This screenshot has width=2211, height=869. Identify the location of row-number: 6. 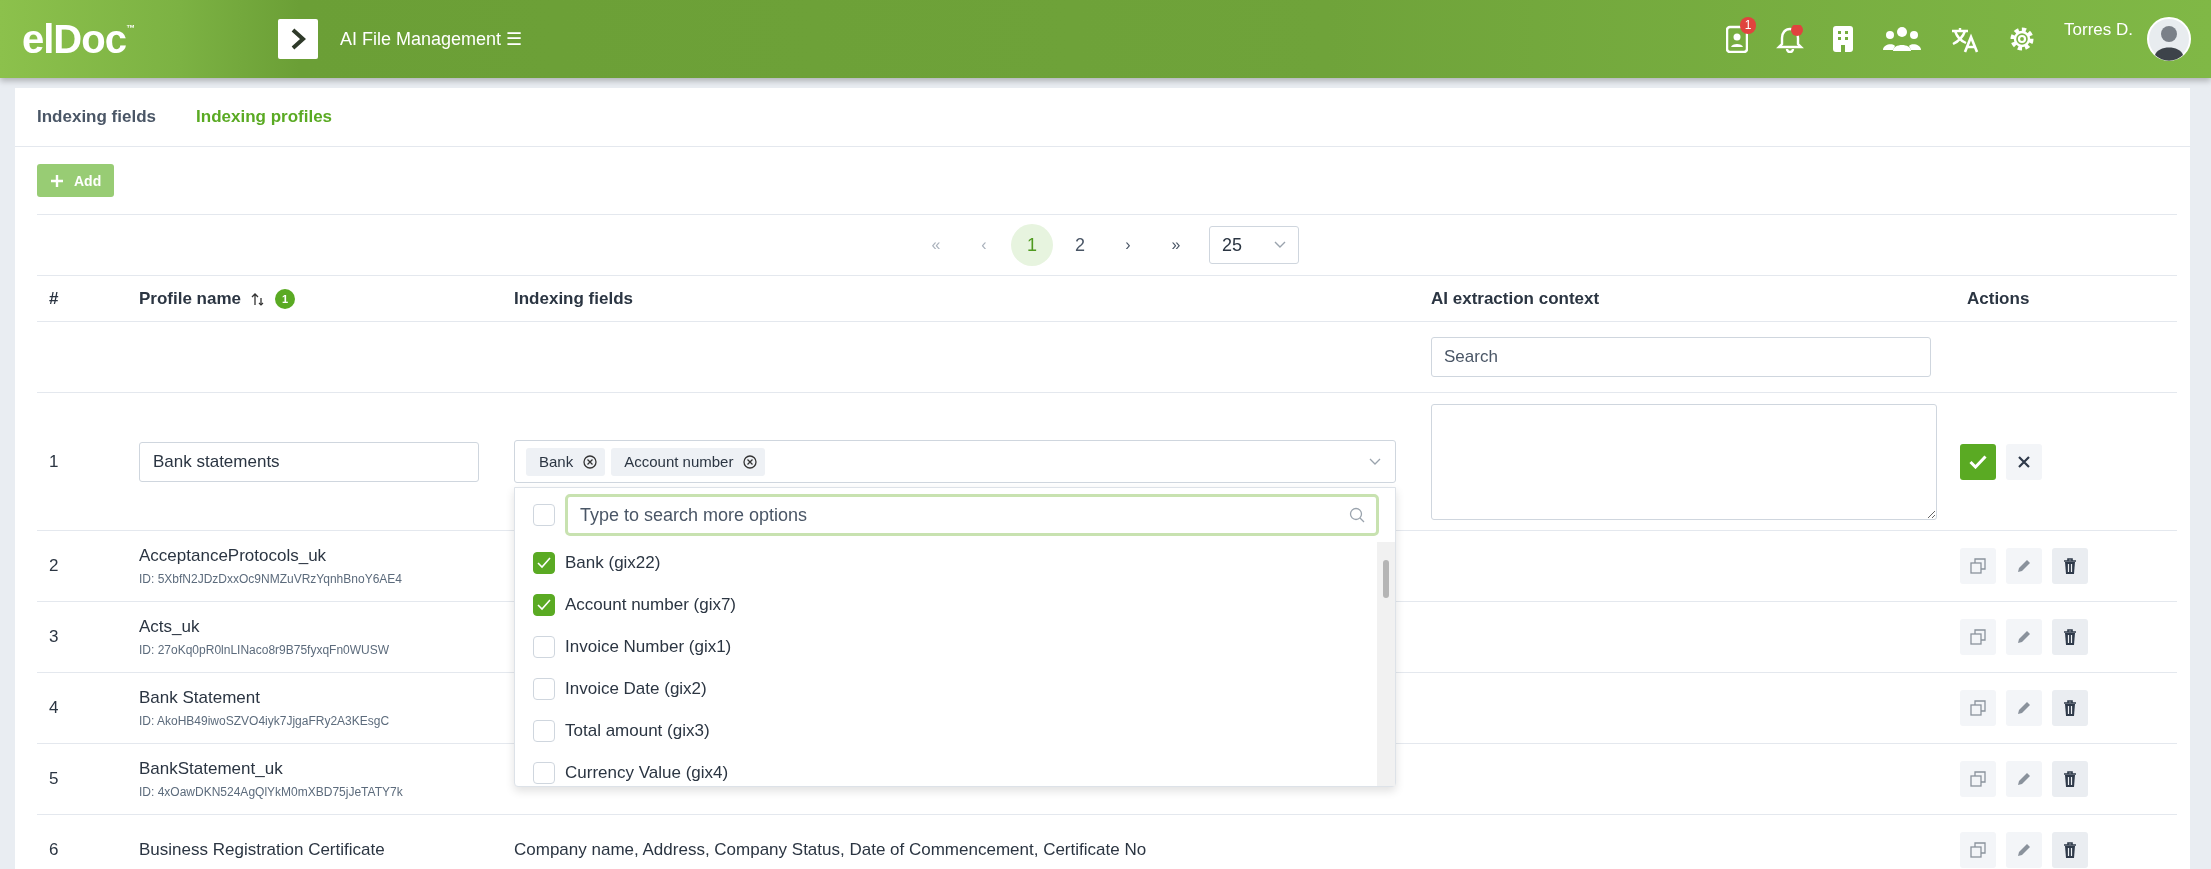
(54, 850).